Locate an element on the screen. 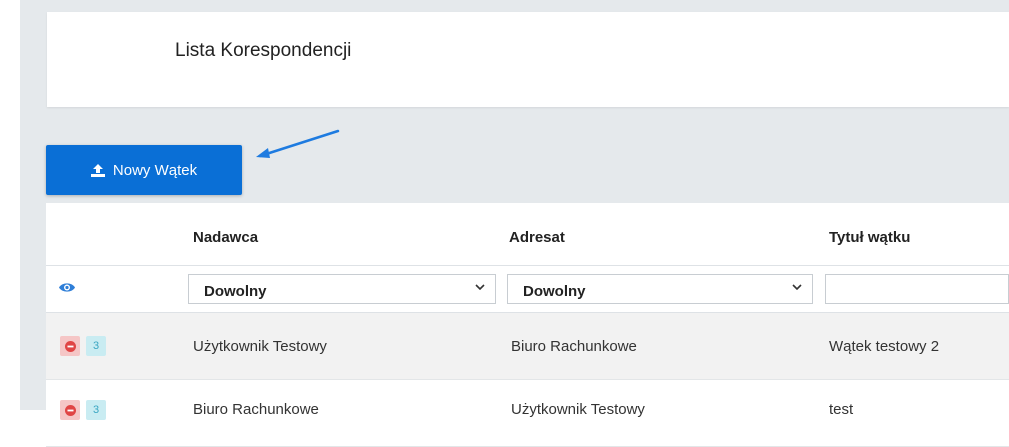  recipient-cell: Biuro Rachunkowe is located at coordinates (574, 346).